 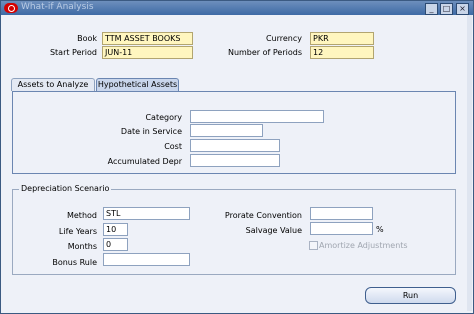 I want to click on bonus-rule-label: Bonus Rule, so click(x=74, y=262).